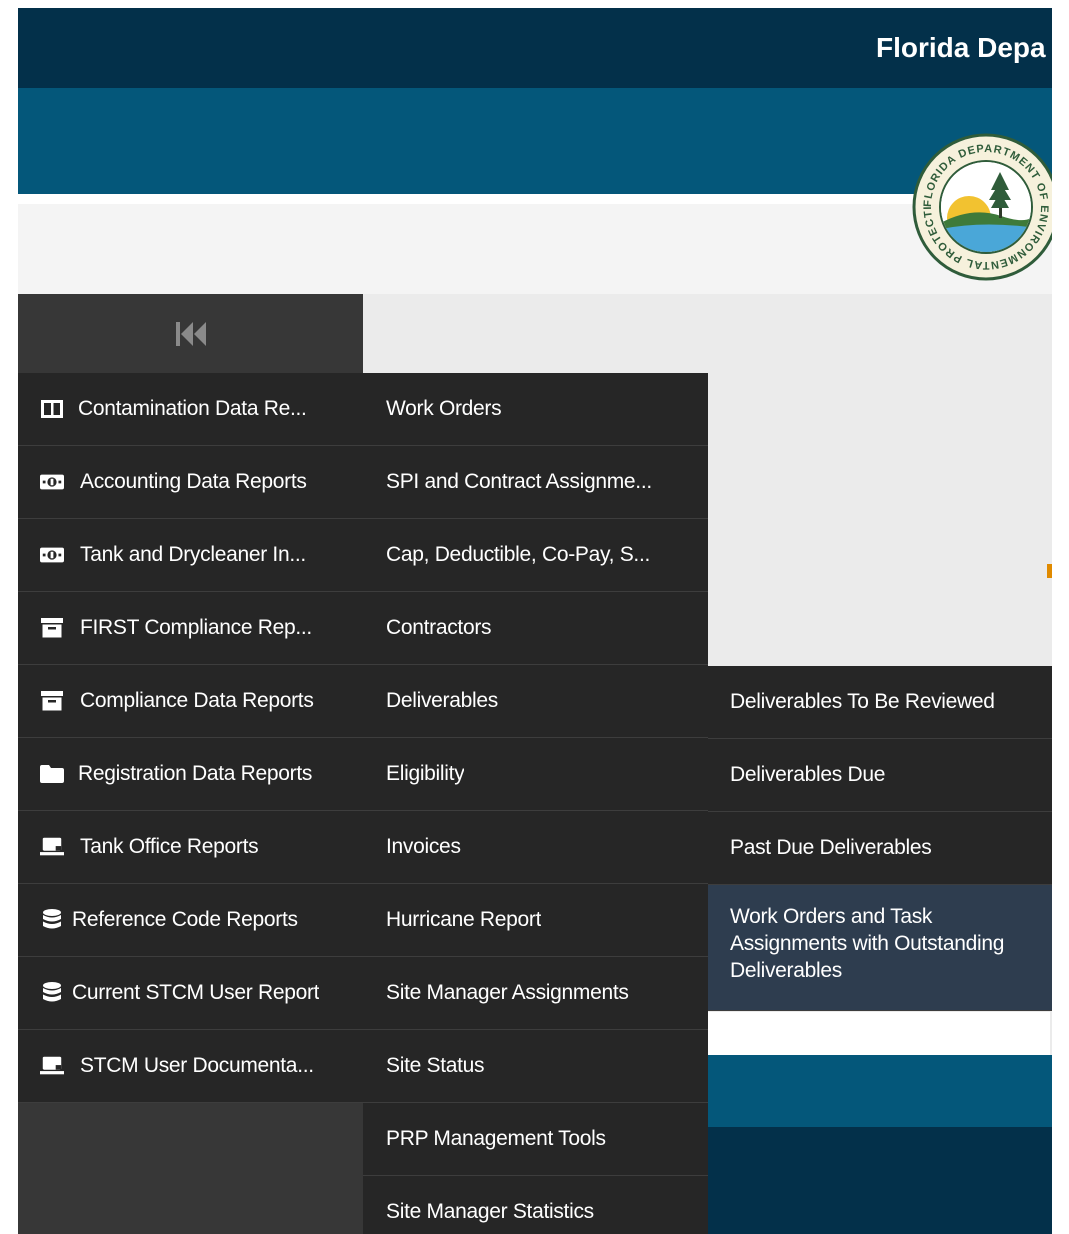 The image size is (1069, 1234). What do you see at coordinates (496, 1138) in the screenshot?
I see `submenu-item-label: PRP Management Tools` at bounding box center [496, 1138].